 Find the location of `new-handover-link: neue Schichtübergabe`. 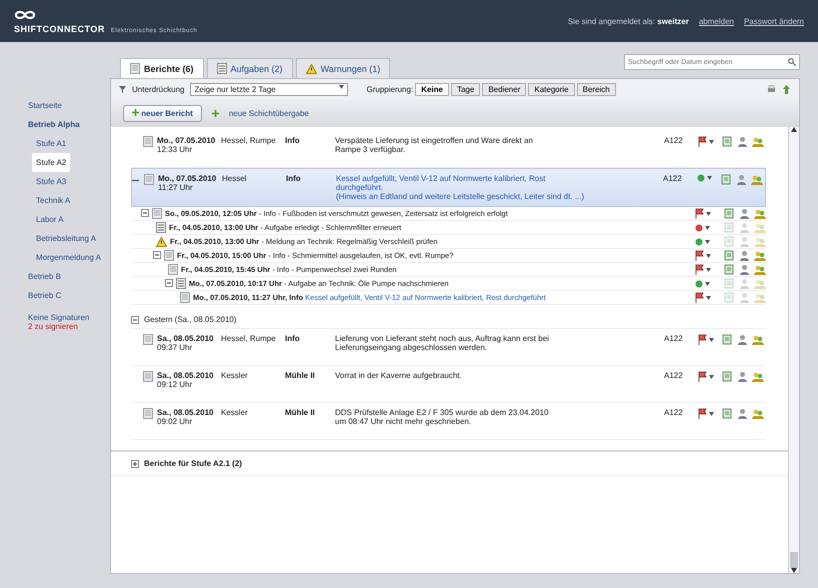

new-handover-link: neue Schichtübergabe is located at coordinates (268, 113).